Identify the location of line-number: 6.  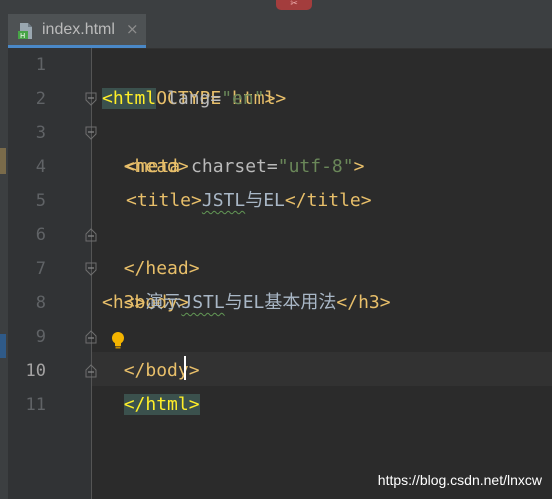
(40, 235).